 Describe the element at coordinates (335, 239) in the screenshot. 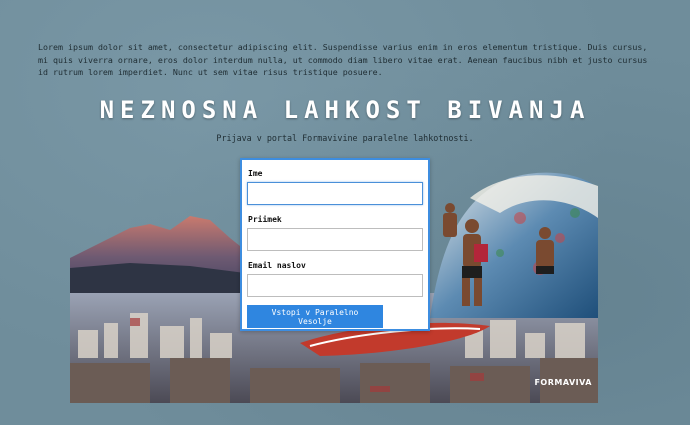

I see `last-name-field` at that location.